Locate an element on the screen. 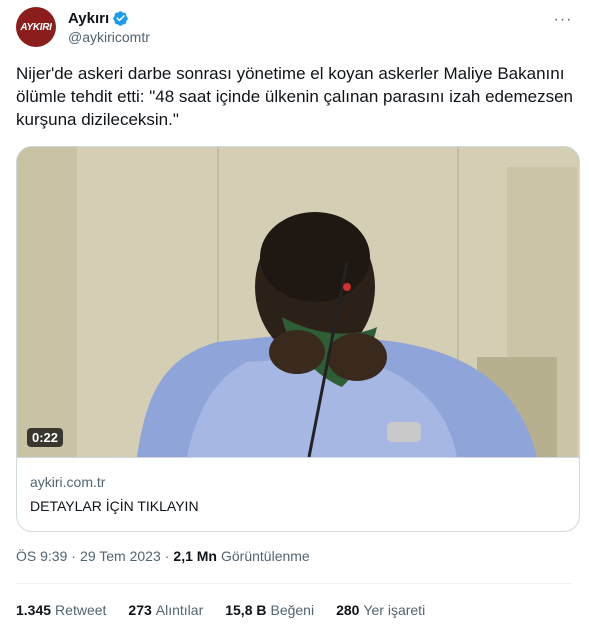 The height and width of the screenshot is (630, 589). handle: @aykiricomtr is located at coordinates (109, 37).